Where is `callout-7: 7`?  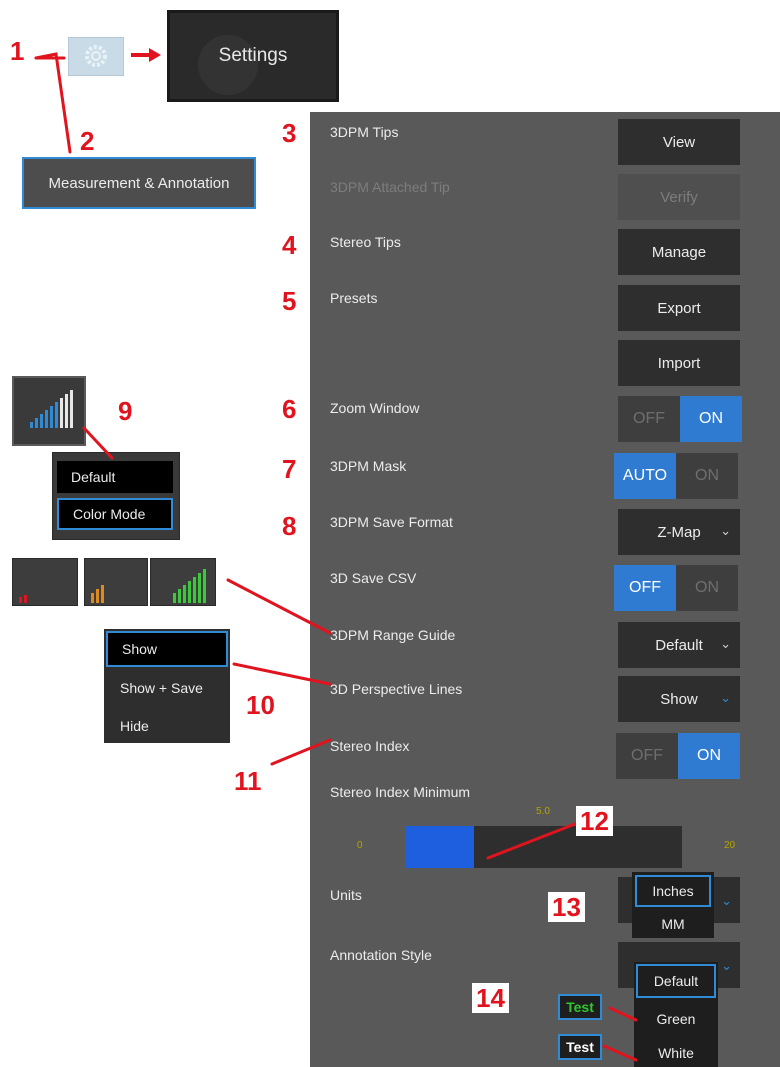
callout-7: 7 is located at coordinates (289, 469).